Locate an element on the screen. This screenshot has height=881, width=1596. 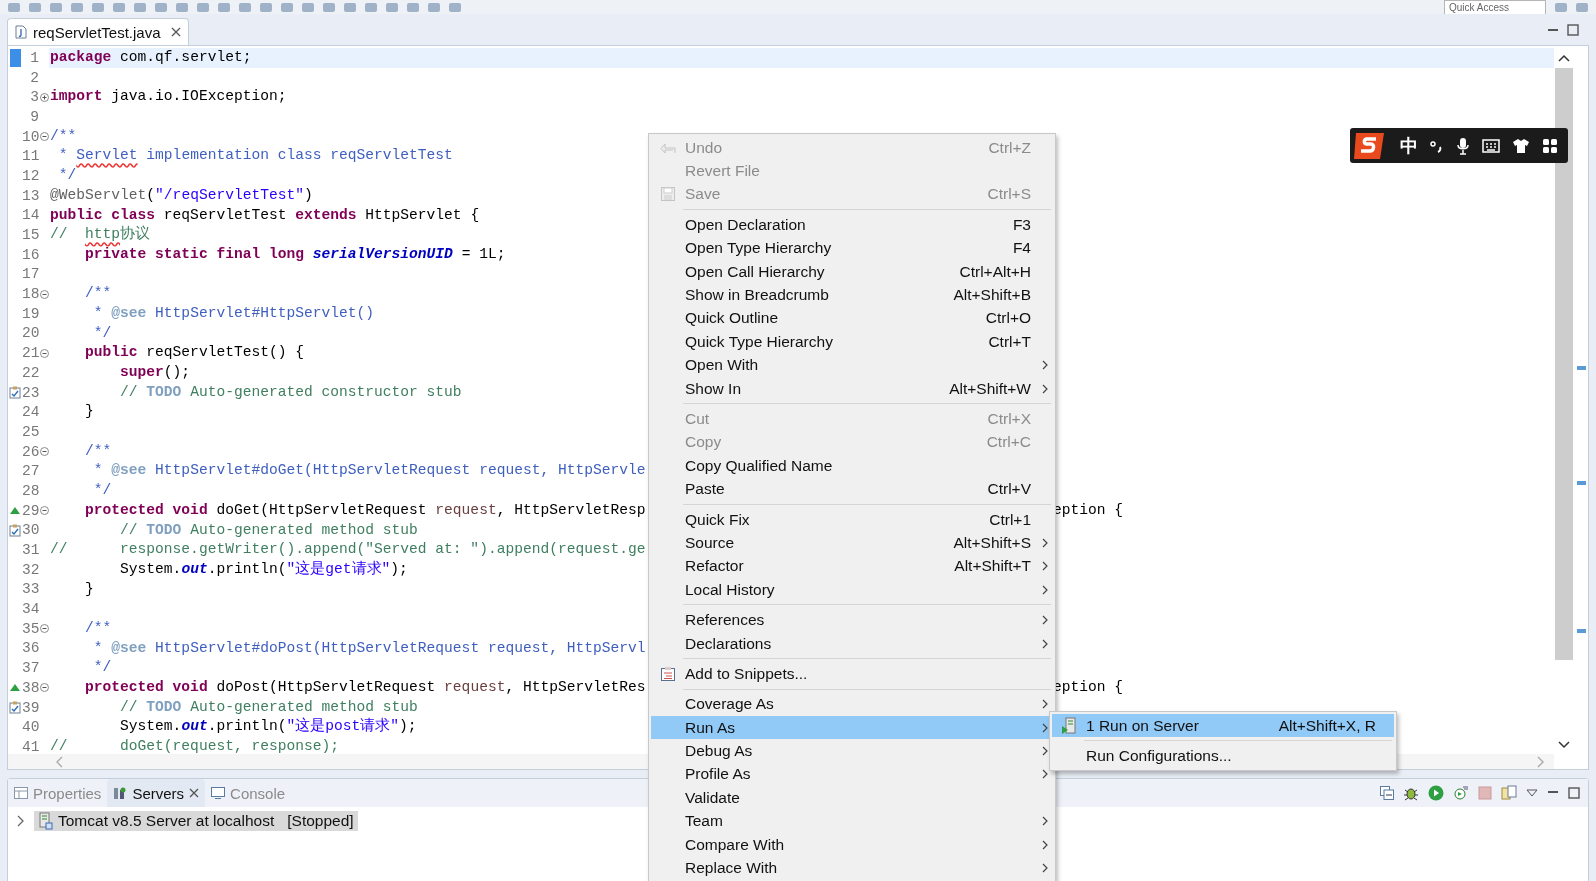
run-server-icon is located at coordinates (1069, 725).